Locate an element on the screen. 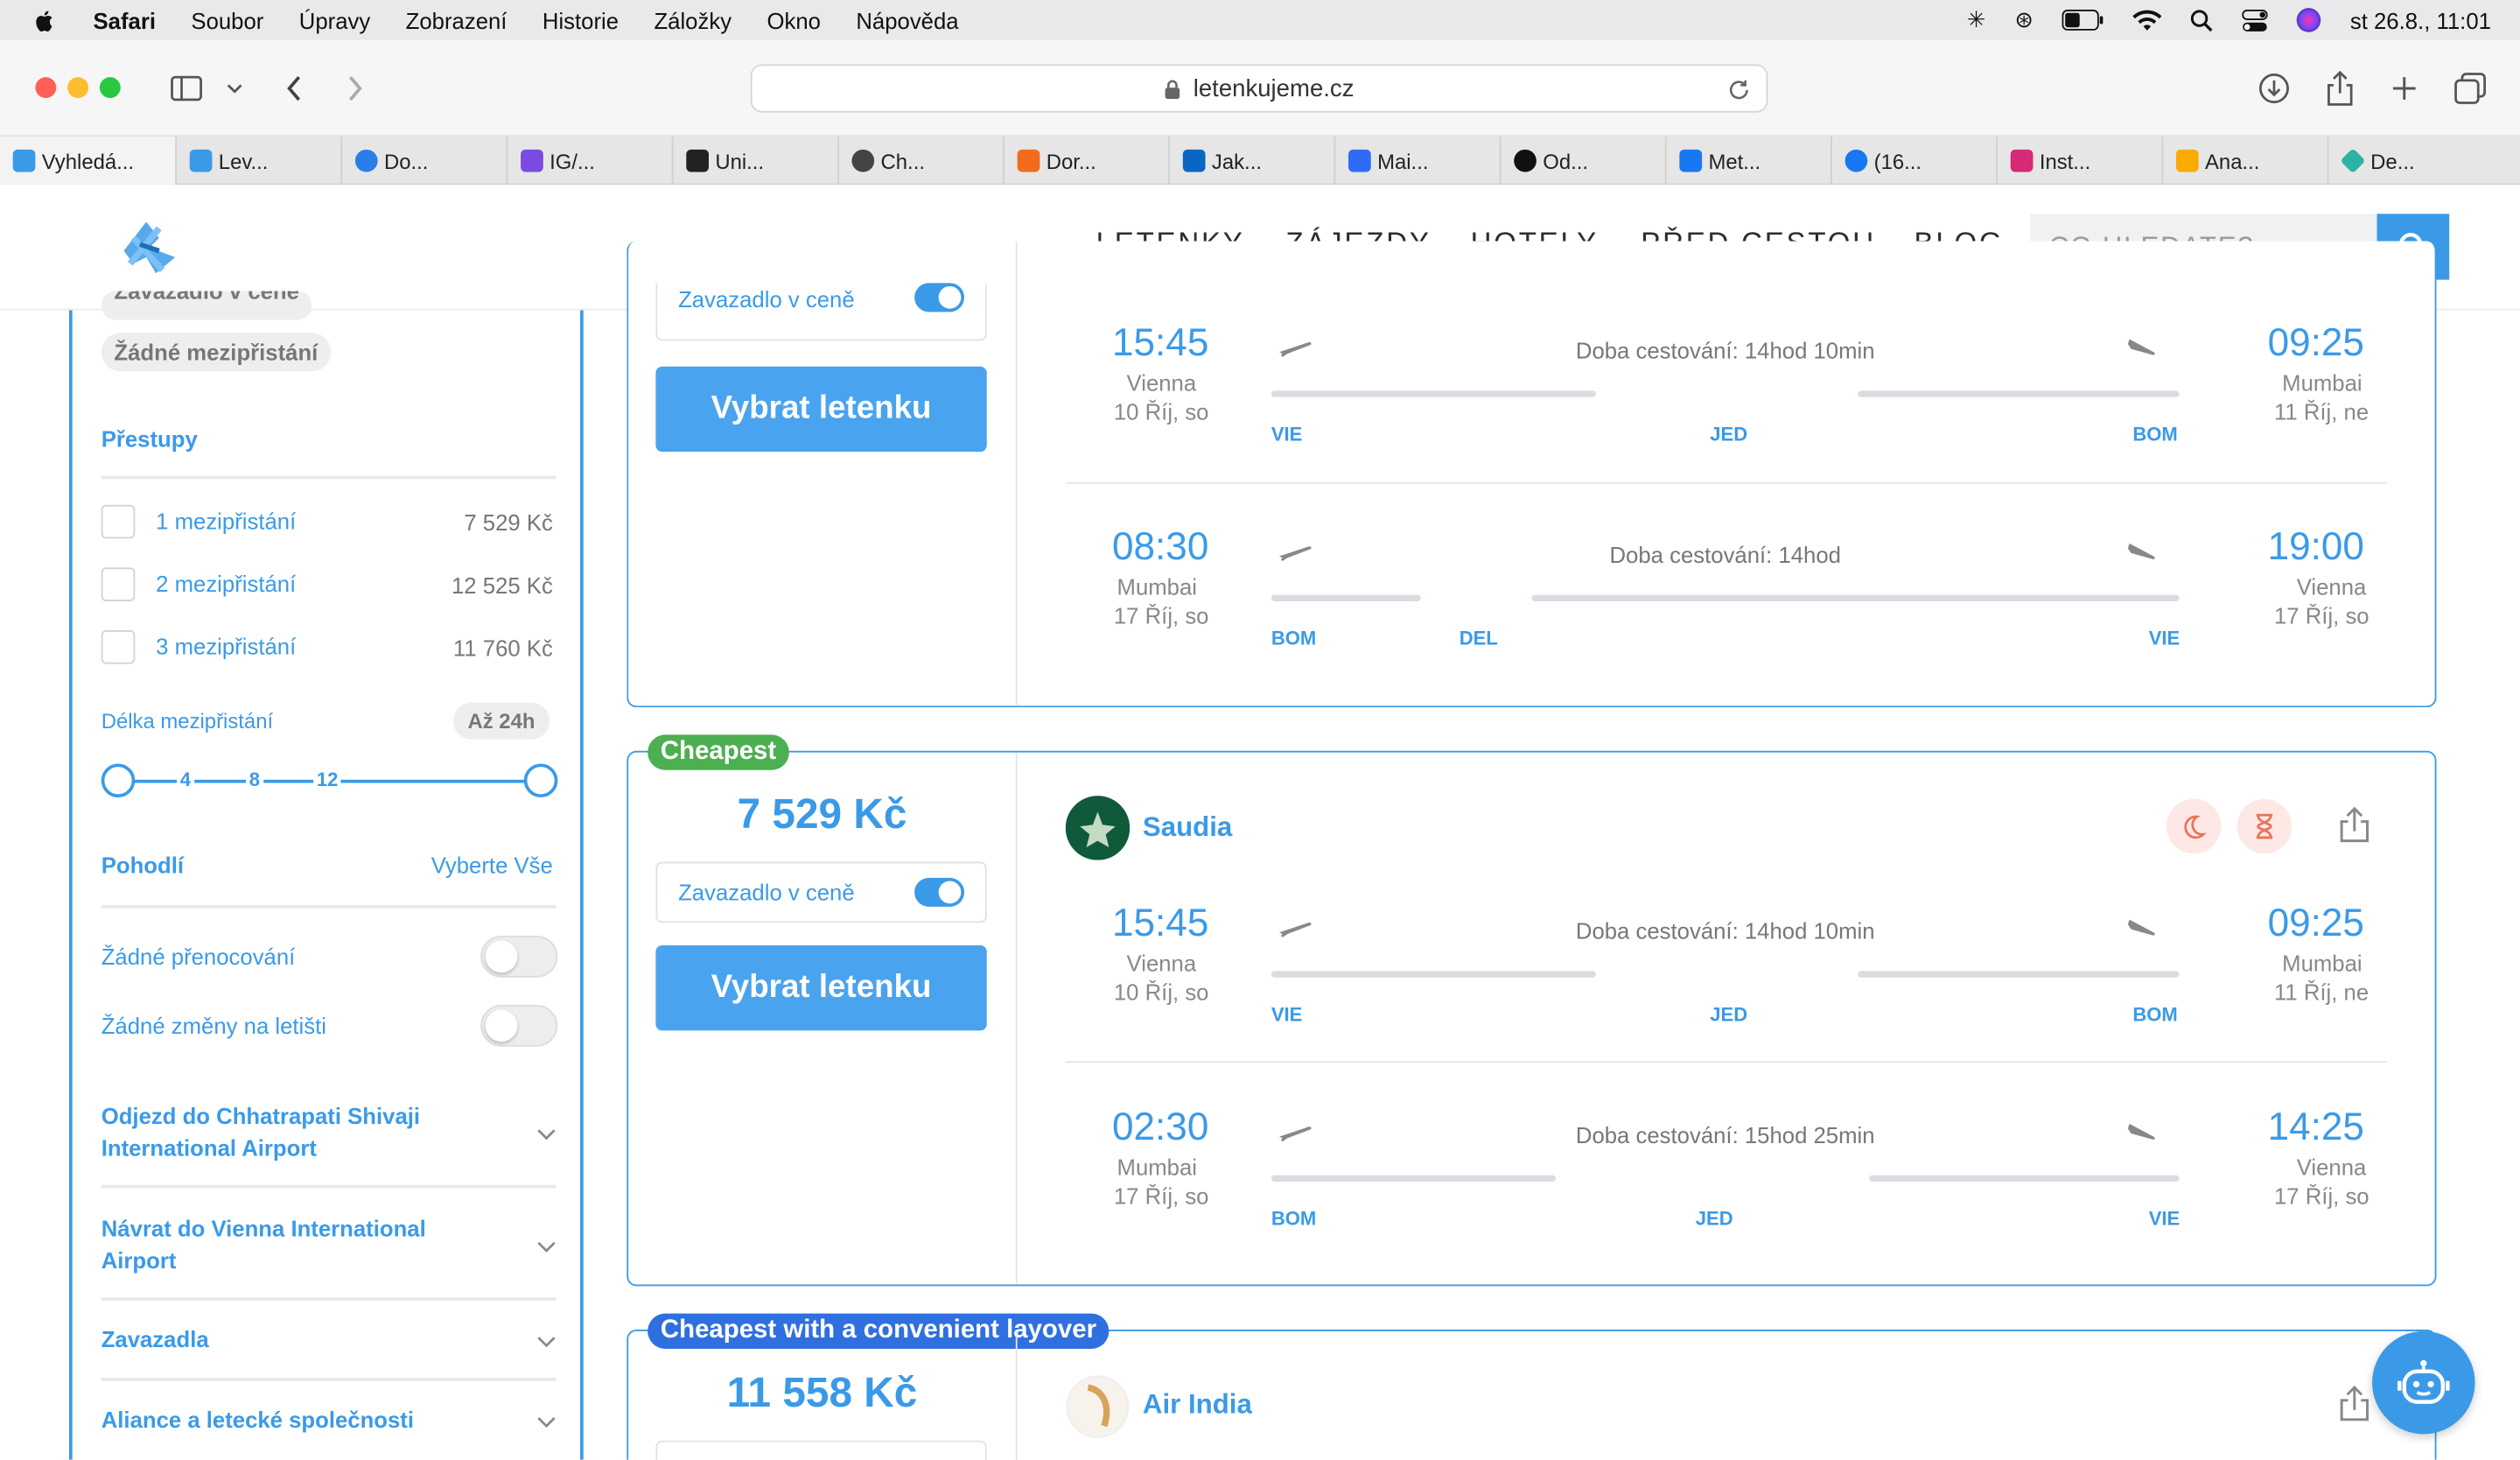 This screenshot has height=1460, width=2520. transfer-2-checkbox is located at coordinates (118, 584).